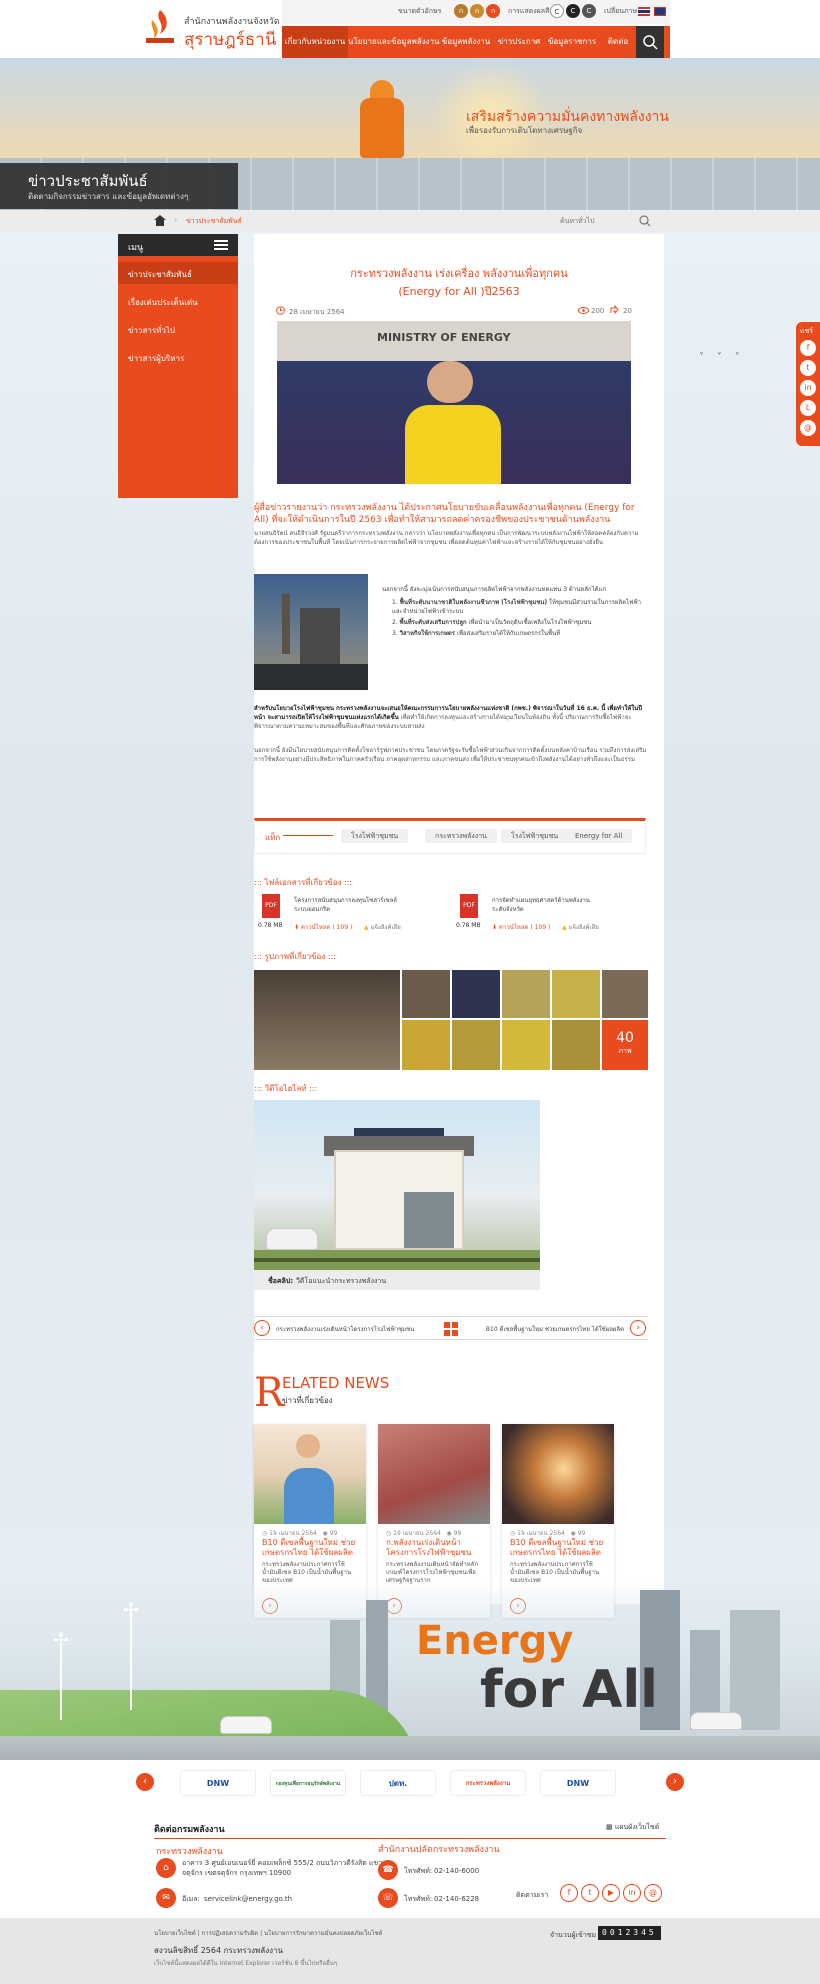 The height and width of the screenshot is (1984, 820). I want to click on video-player: ชื่อคลิป: วีดีโอแนะนำกระทรวงพลังงาน, so click(397, 1195).